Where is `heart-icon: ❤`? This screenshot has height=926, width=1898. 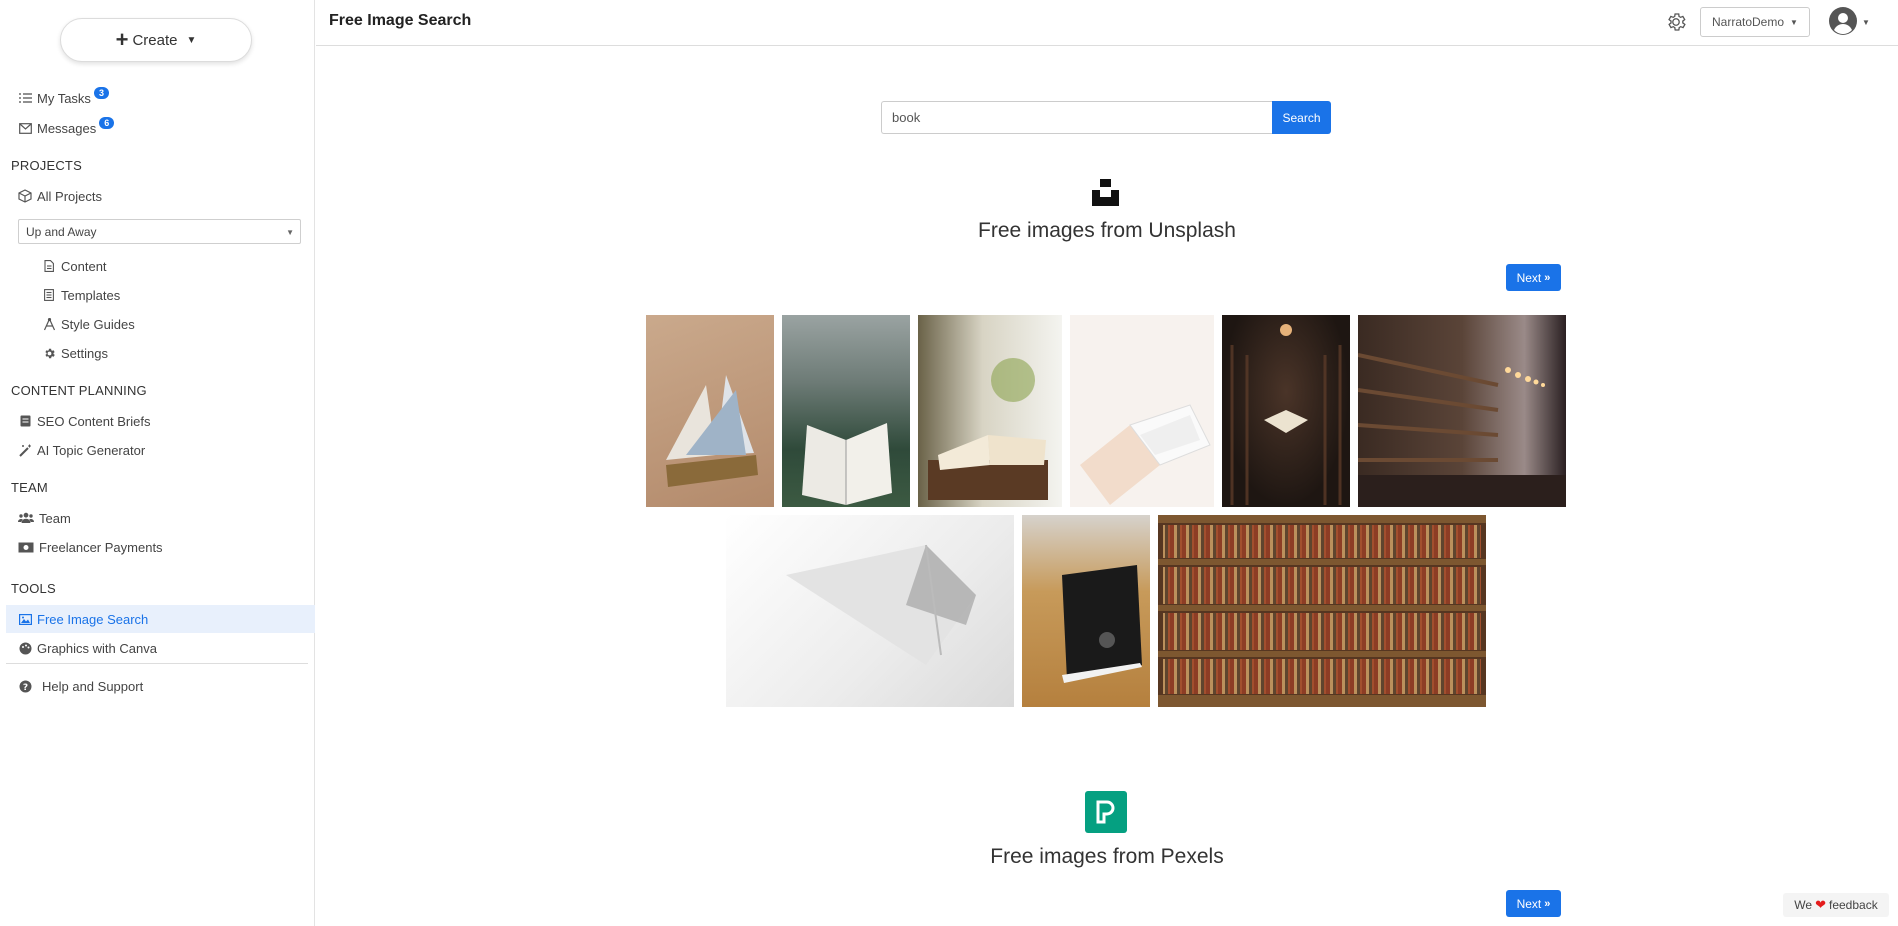 heart-icon: ❤ is located at coordinates (1820, 904).